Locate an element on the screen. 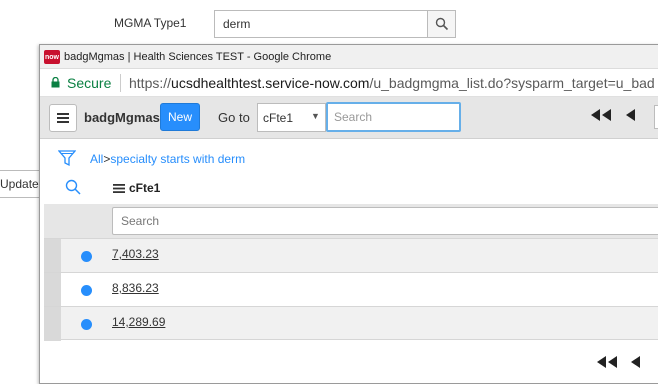  update-button: Update is located at coordinates (21, 184).